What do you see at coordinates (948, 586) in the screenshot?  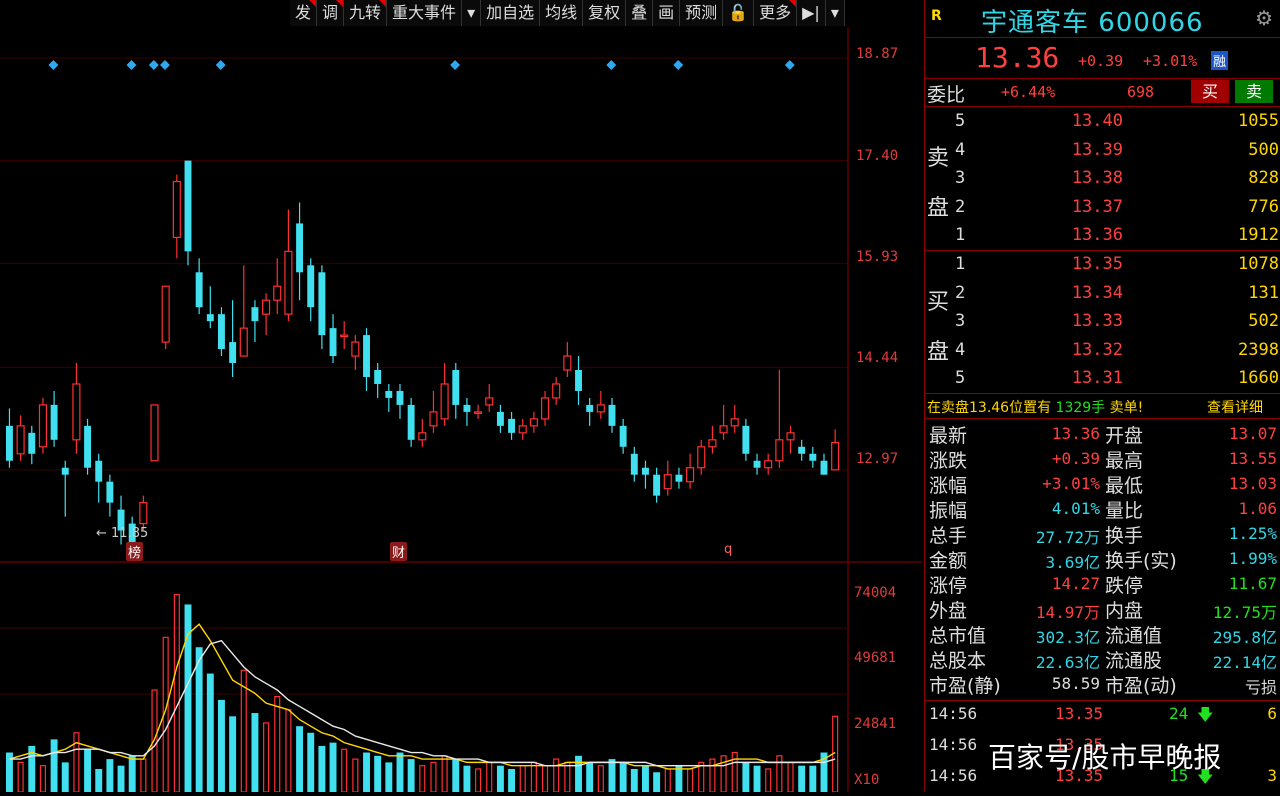 I see `stat-label: 涨停` at bounding box center [948, 586].